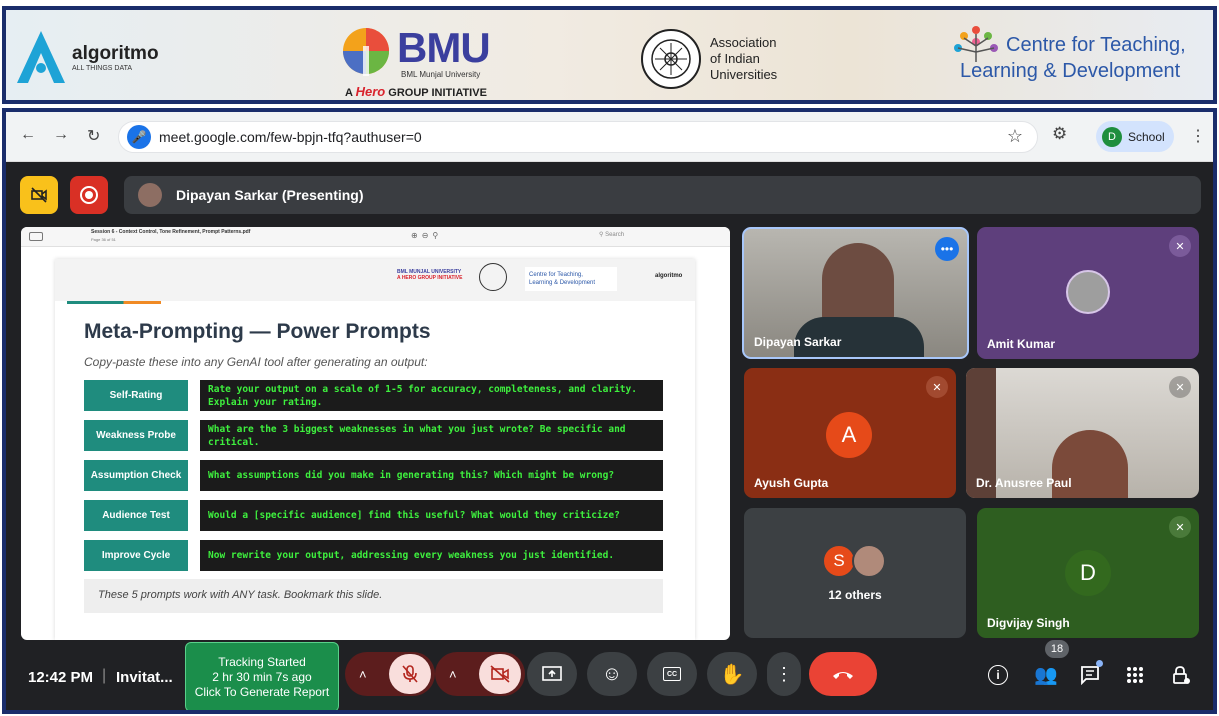  I want to click on people-button: 👥 18, so click(1050, 665).